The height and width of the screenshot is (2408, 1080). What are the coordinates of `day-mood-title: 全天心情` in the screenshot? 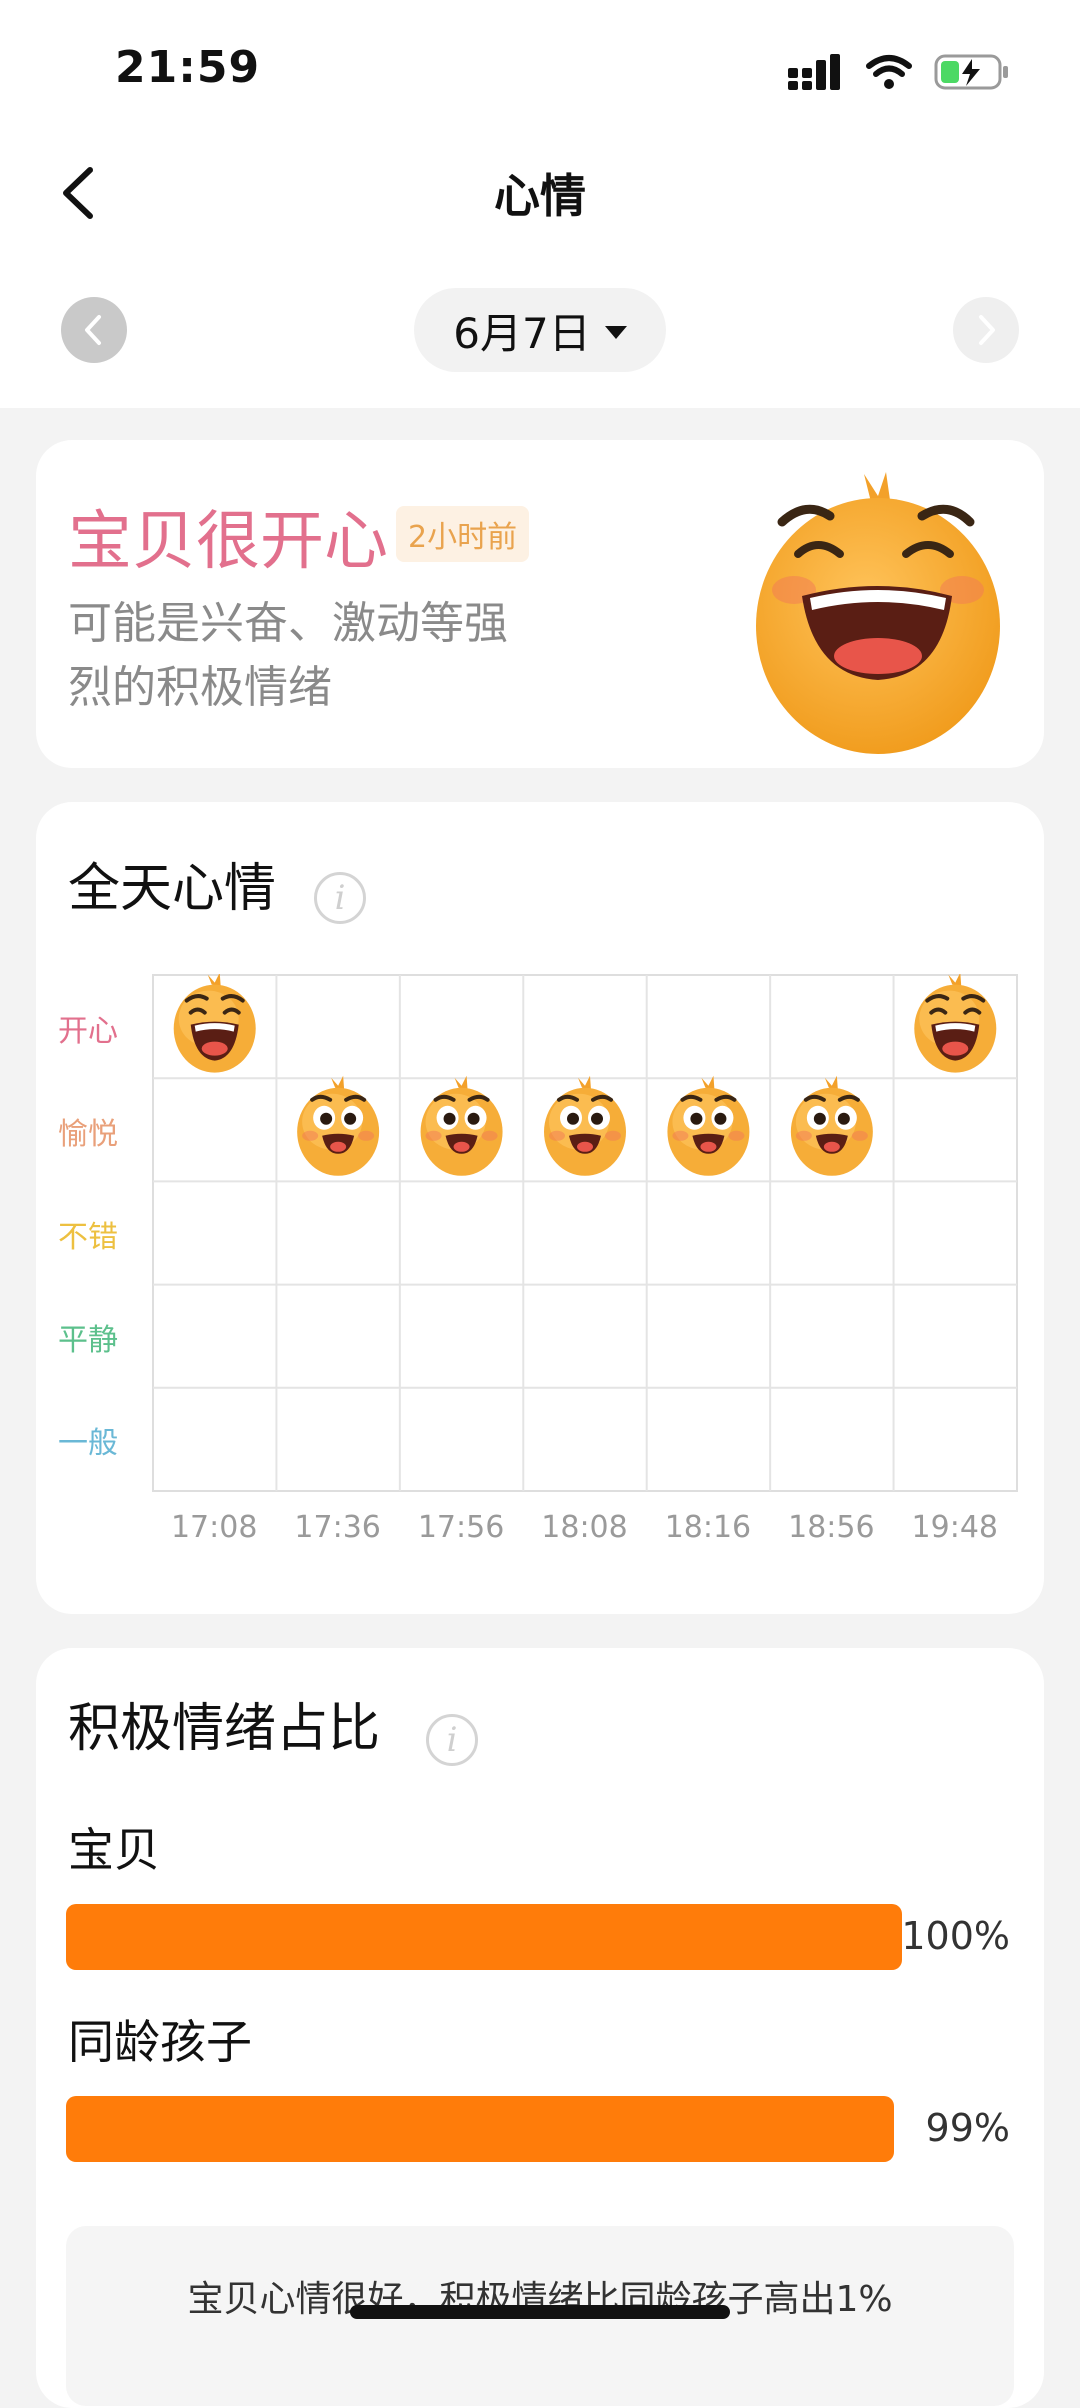 It's located at (172, 889).